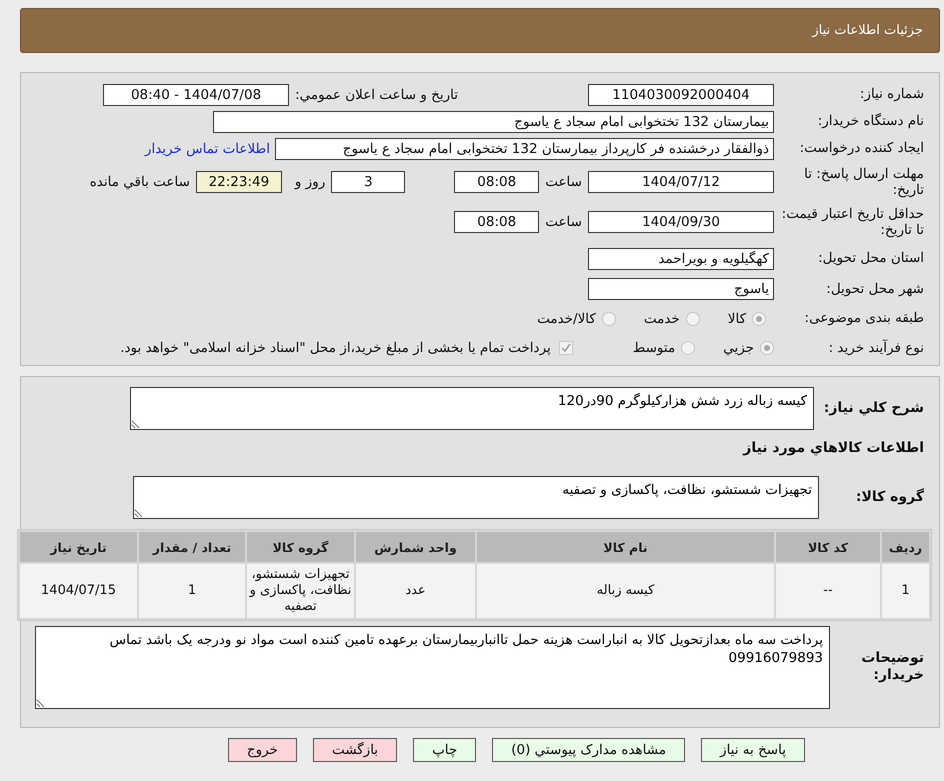  What do you see at coordinates (852, 222) in the screenshot?
I see `field-label: حداقل تاریخ اعتبار قیمت: تا تاریخ:` at bounding box center [852, 222].